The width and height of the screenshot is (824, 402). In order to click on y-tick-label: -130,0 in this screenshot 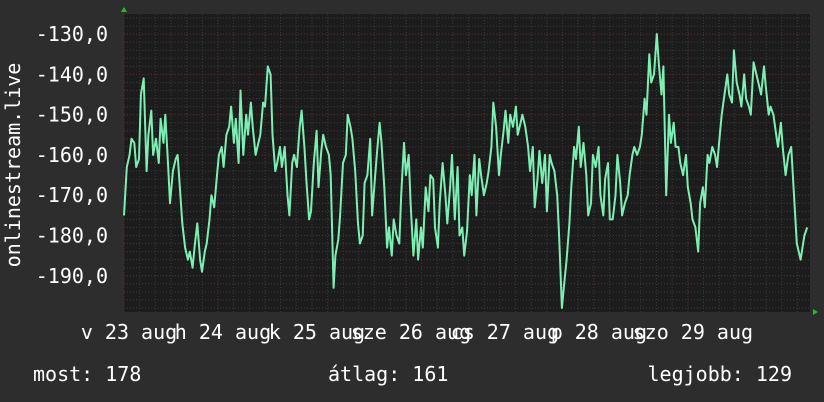, I will do `click(72, 34)`.